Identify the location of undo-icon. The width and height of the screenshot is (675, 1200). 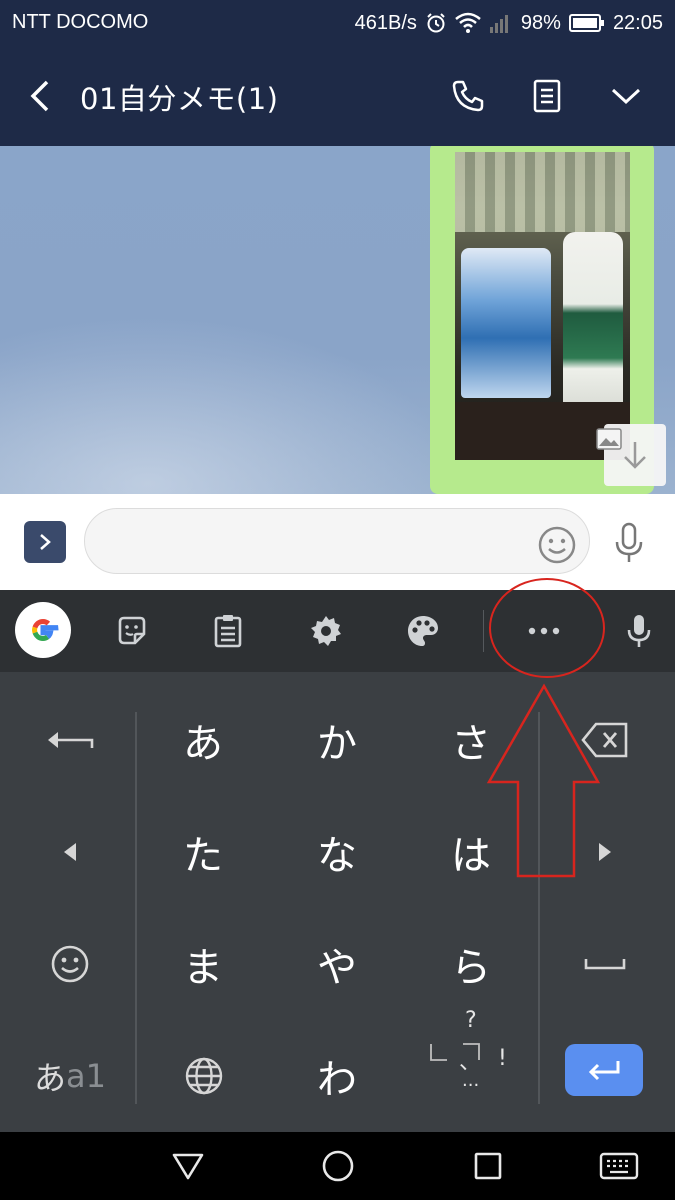
(71, 740).